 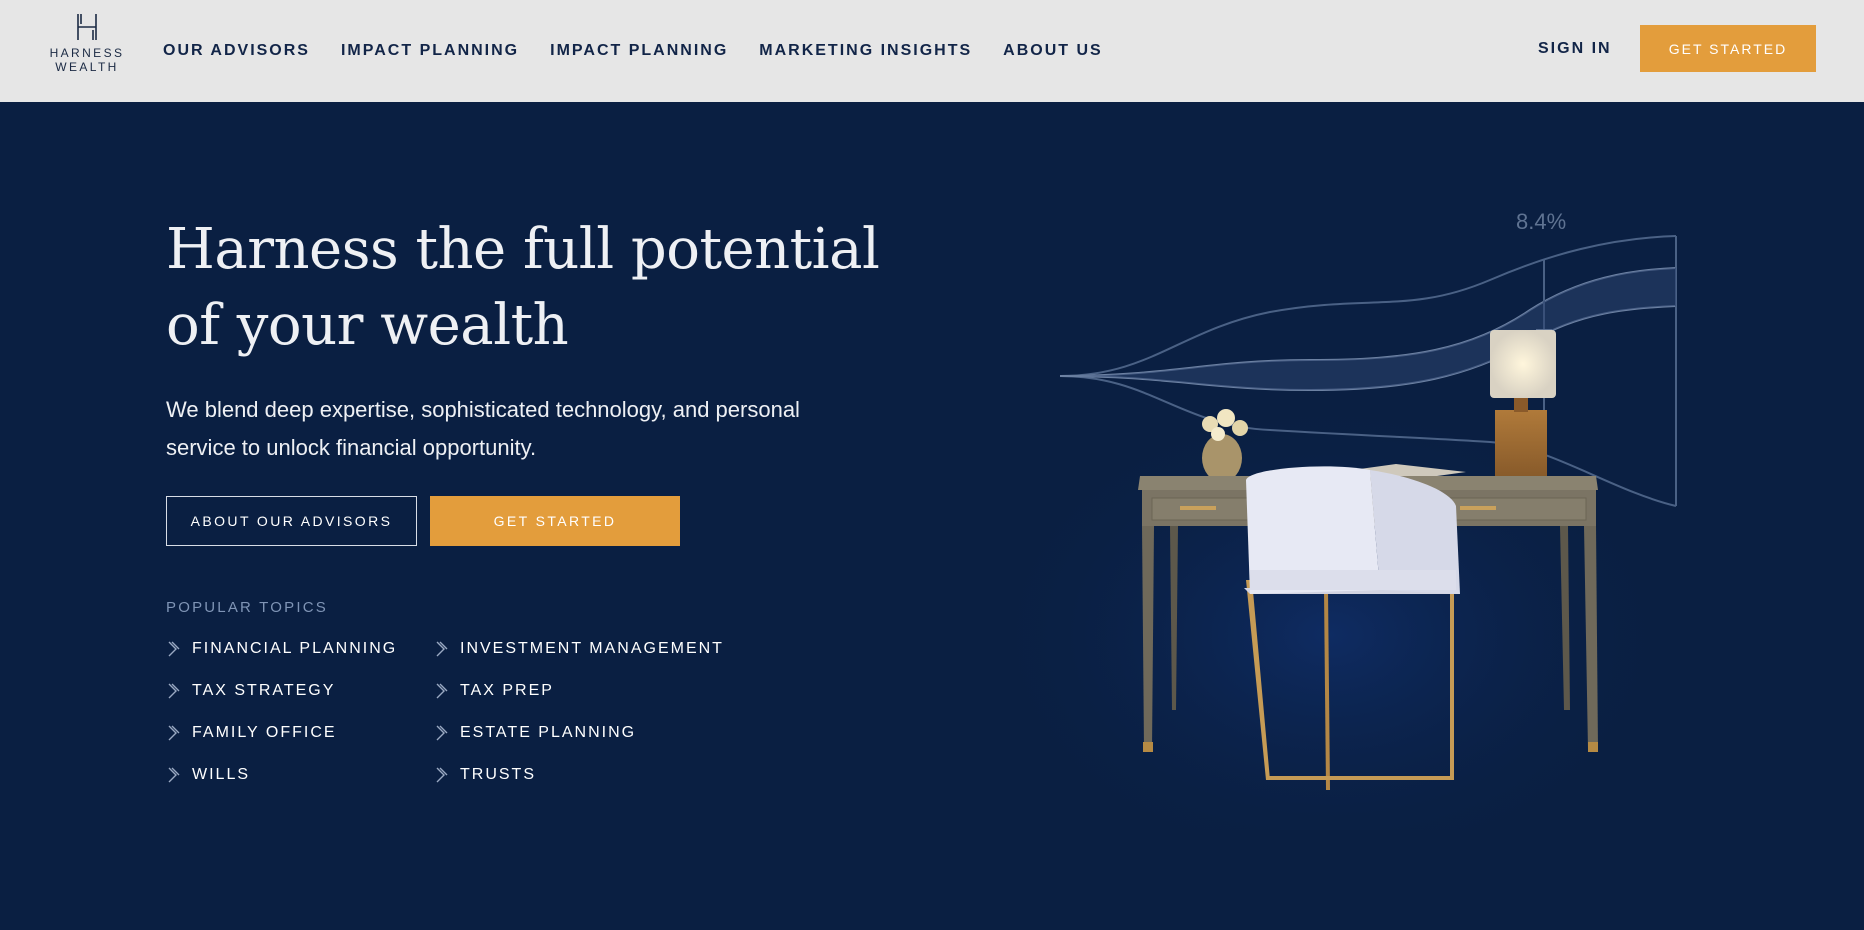 What do you see at coordinates (291, 521) in the screenshot?
I see `about-our-advisors-button: ABOUT OUR ADVISORS` at bounding box center [291, 521].